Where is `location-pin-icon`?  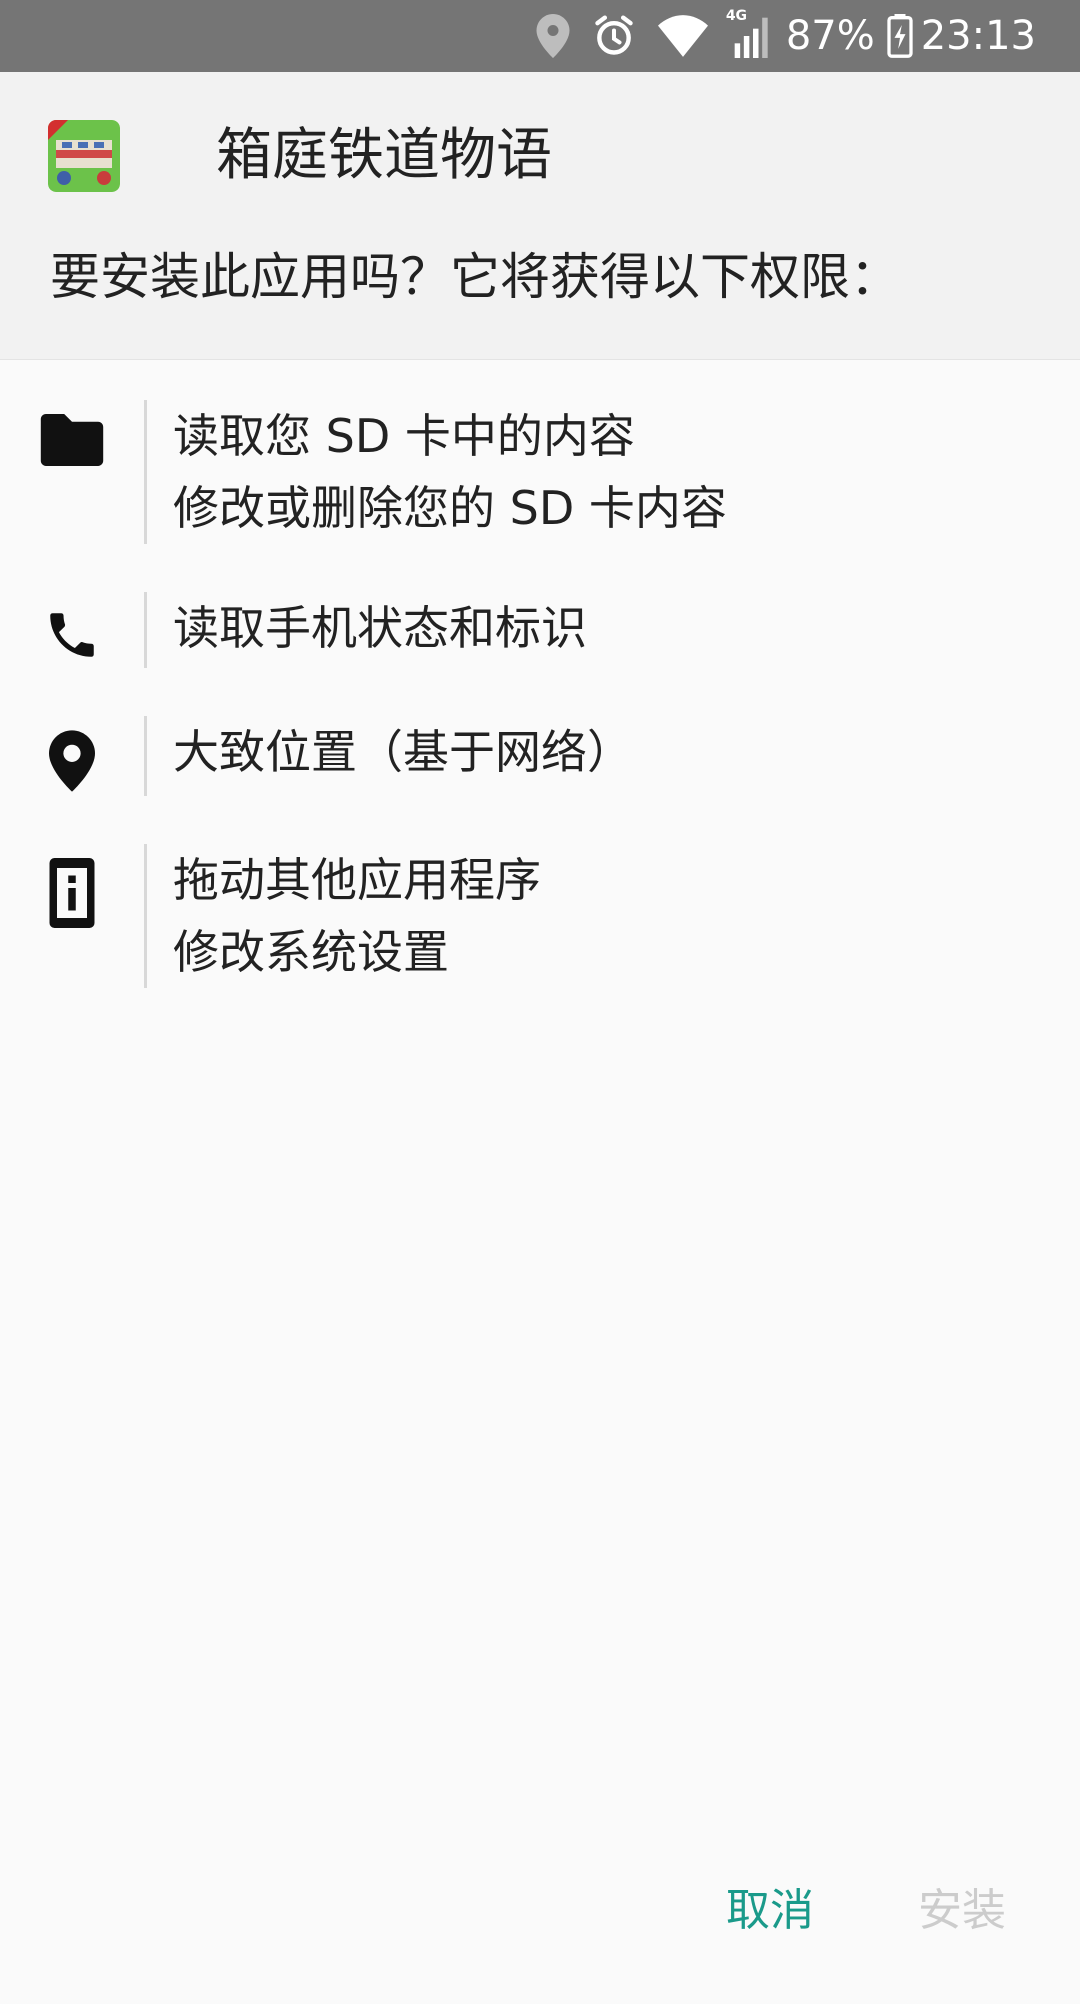
location-pin-icon is located at coordinates (72, 763).